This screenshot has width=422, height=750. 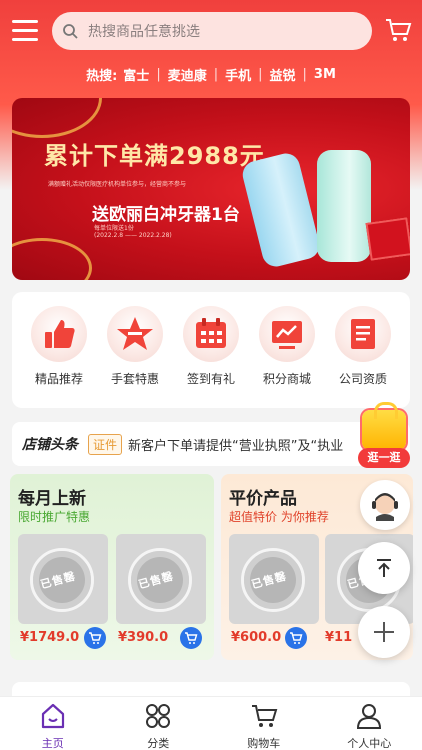 What do you see at coordinates (238, 74) in the screenshot?
I see `hot-term: 手机` at bounding box center [238, 74].